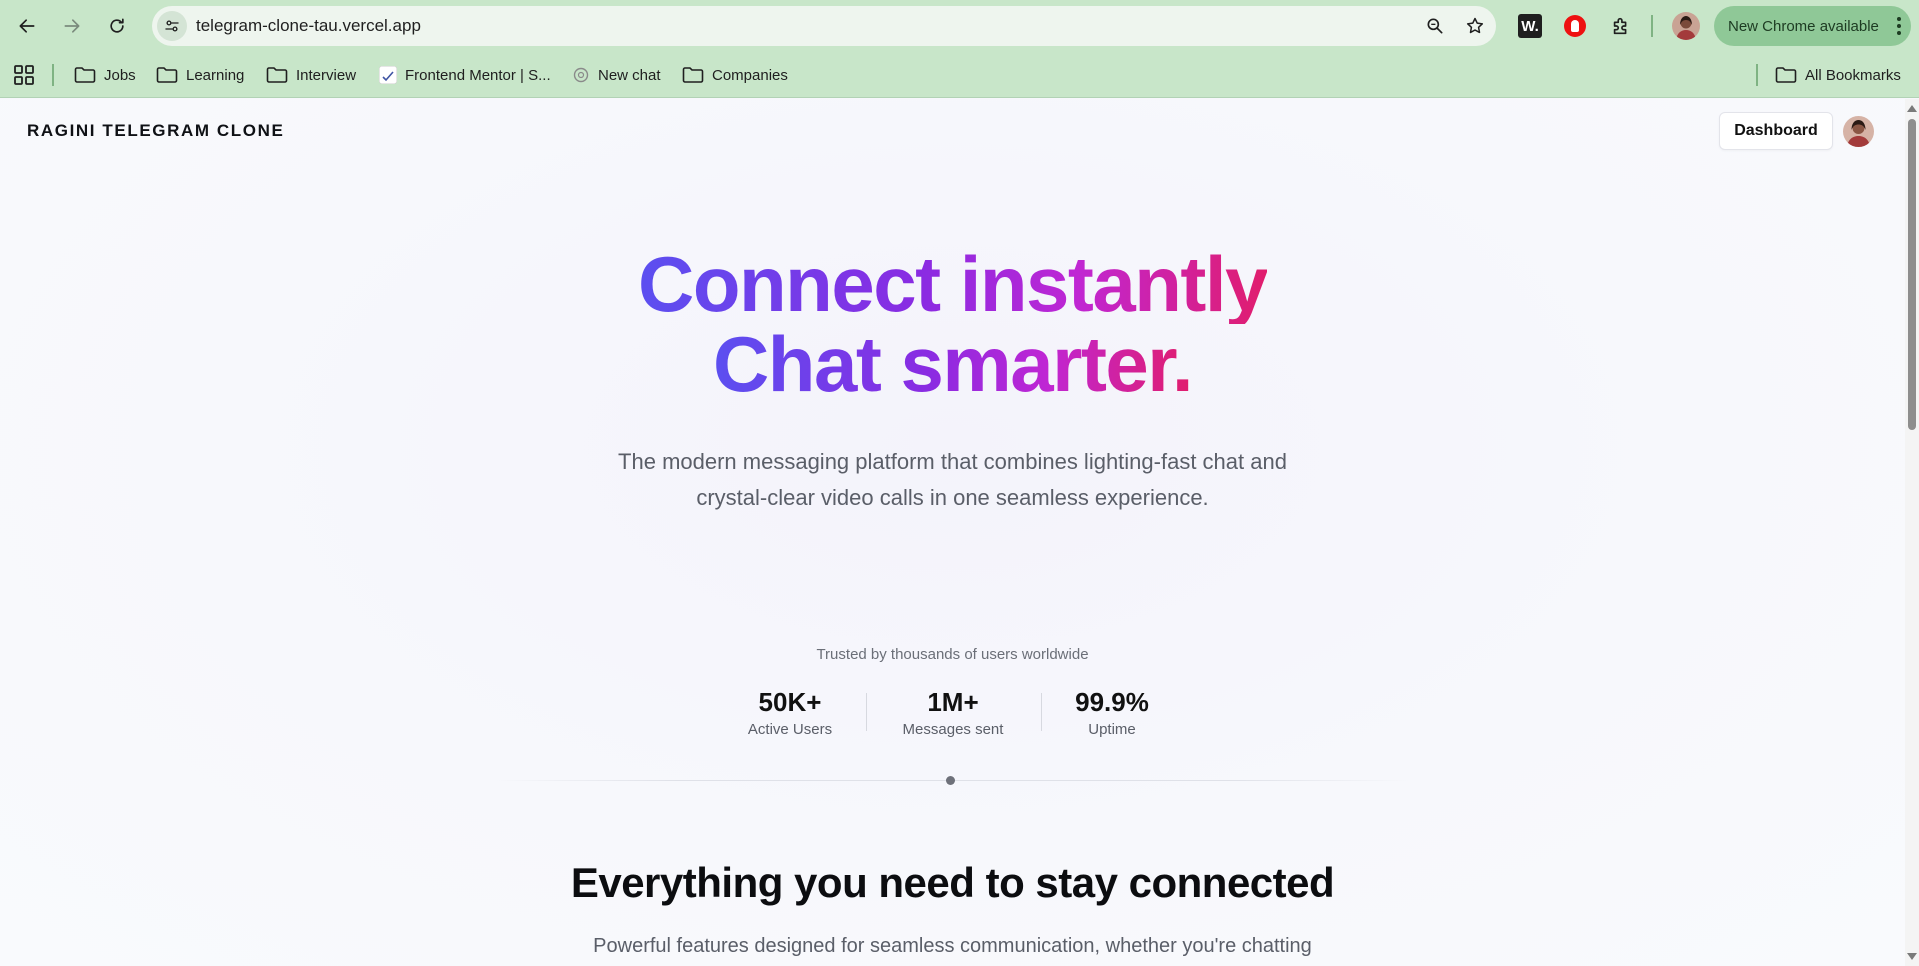 This screenshot has height=966, width=1919. I want to click on site-info-button, so click(172, 26).